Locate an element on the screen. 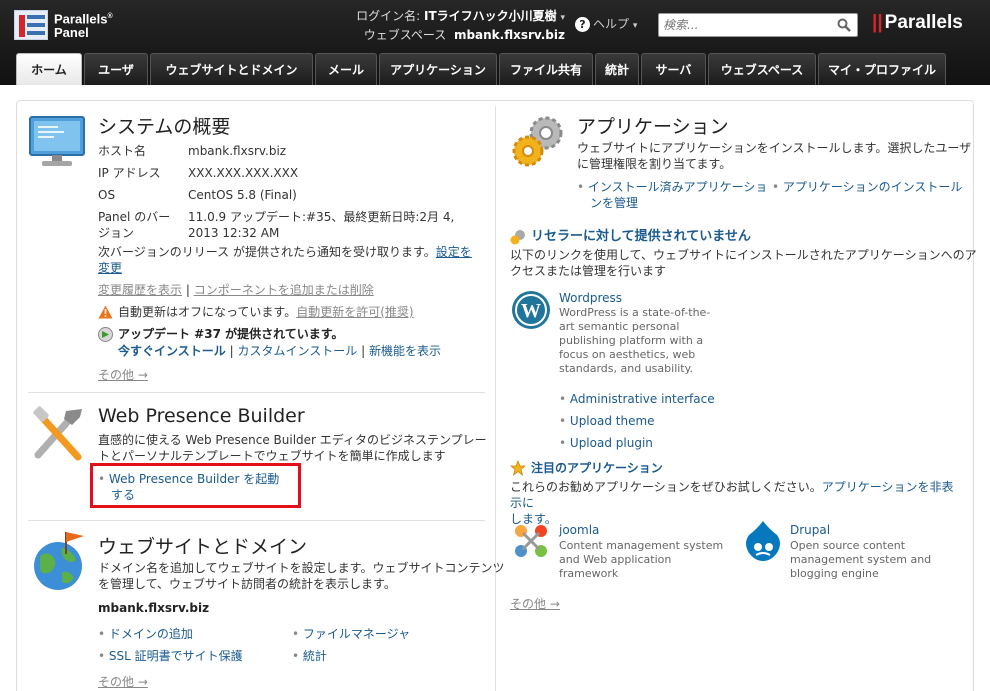  file-manager-link: • ファイルマネージャ is located at coordinates (351, 634).